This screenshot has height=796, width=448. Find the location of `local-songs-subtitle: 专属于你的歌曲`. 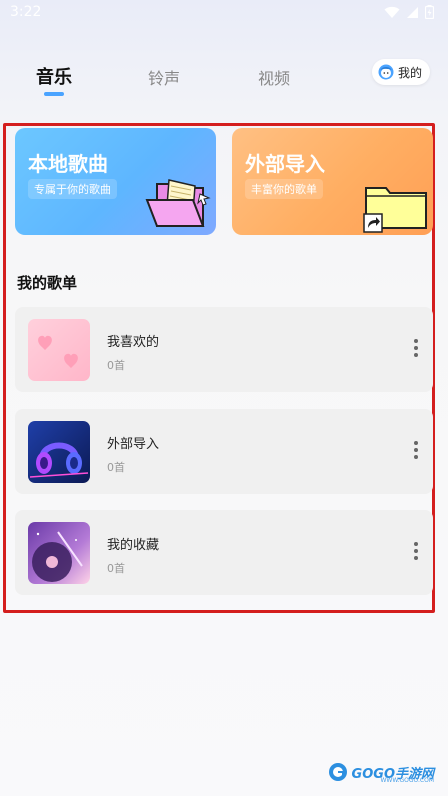

local-songs-subtitle: 专属于你的歌曲 is located at coordinates (72, 189).